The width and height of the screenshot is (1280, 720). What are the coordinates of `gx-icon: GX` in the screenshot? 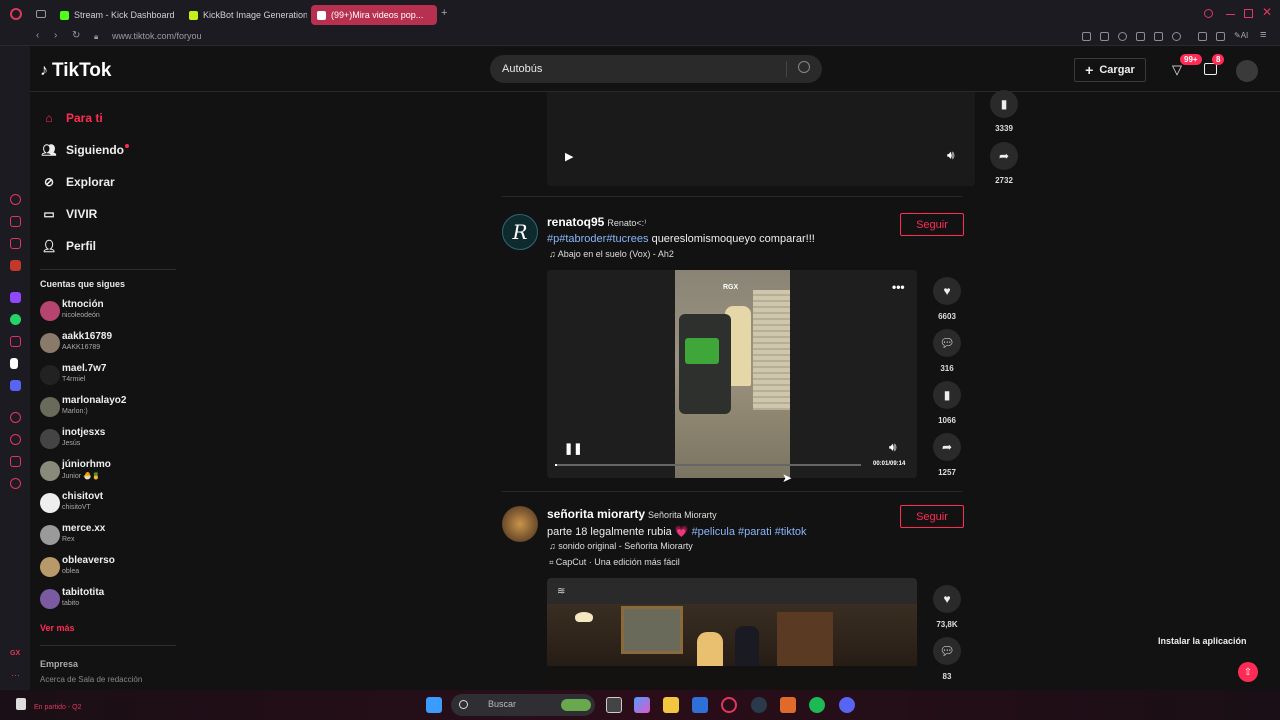 It's located at (15, 653).